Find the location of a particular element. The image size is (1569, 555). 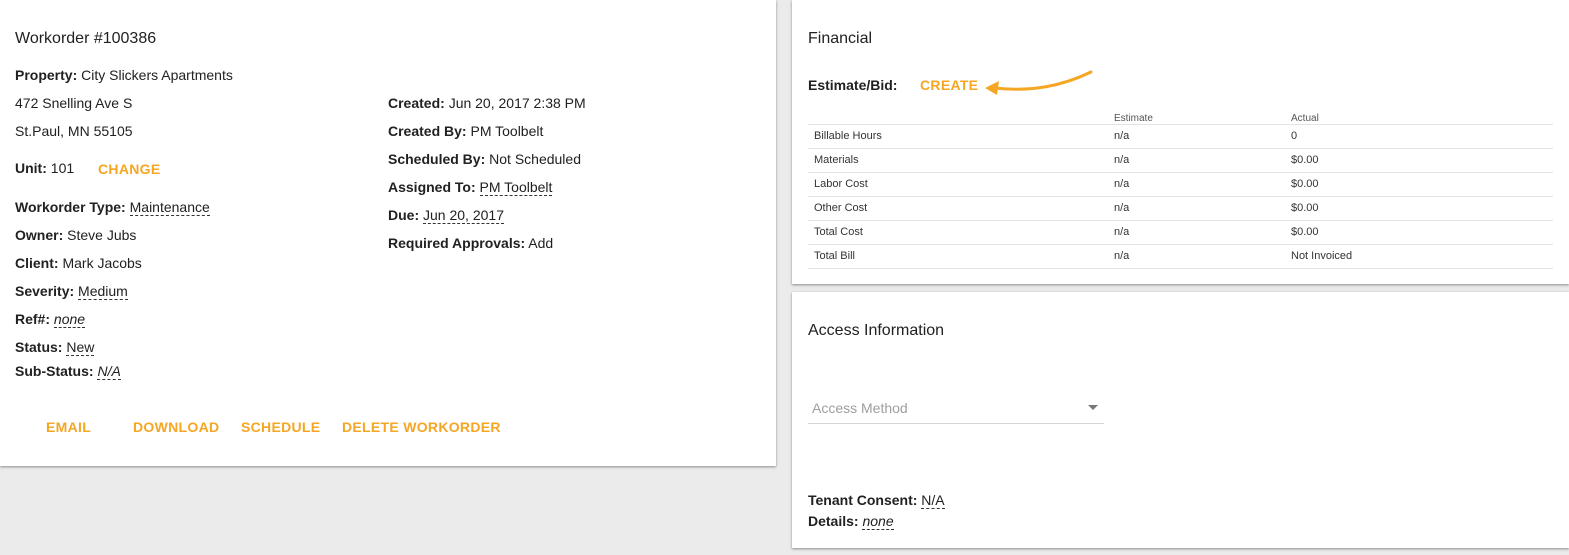

property-value: City Slickers Apartments is located at coordinates (157, 75).